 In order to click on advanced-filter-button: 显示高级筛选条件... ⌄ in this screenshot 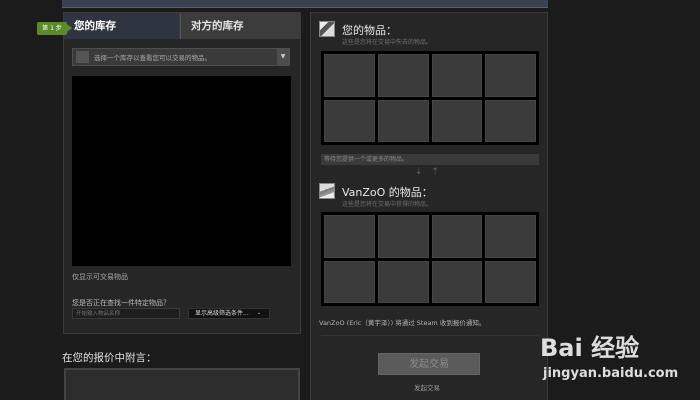, I will do `click(229, 313)`.